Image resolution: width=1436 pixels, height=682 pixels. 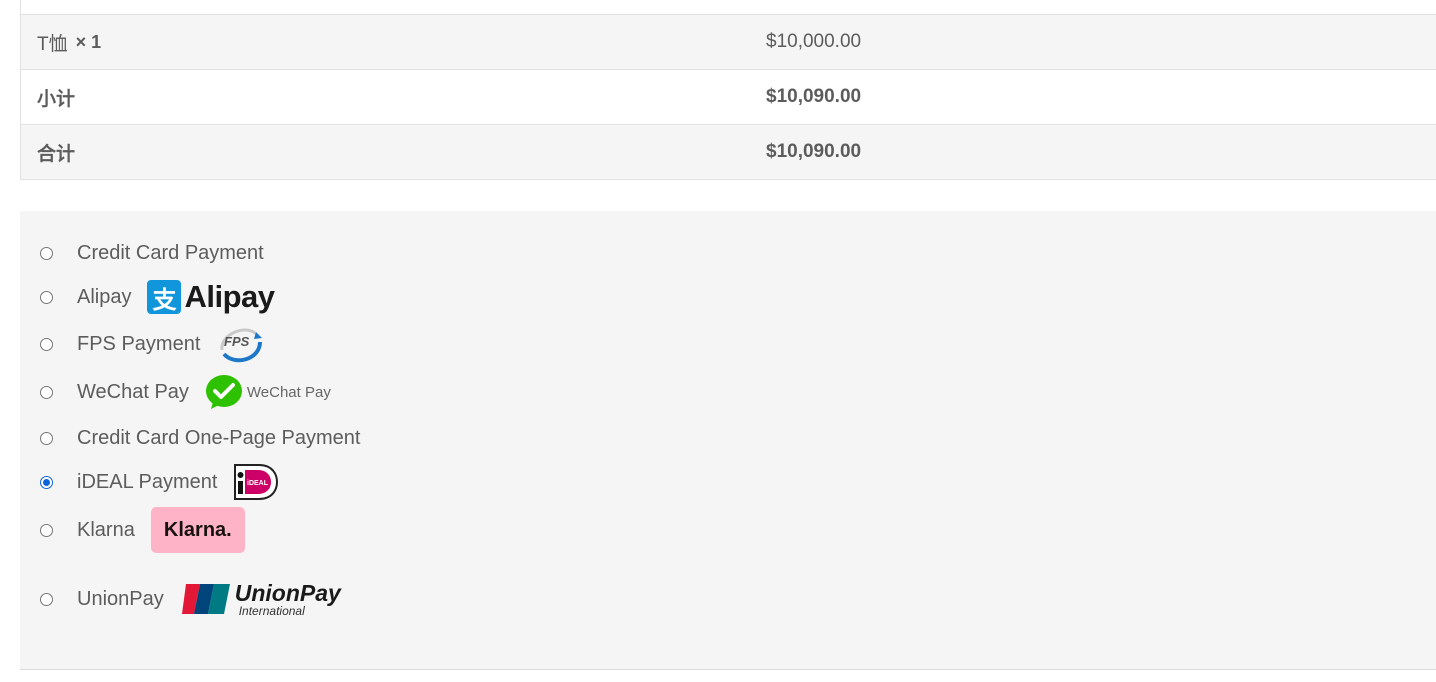 I want to click on alipay-logo-text: Alipay, so click(x=229, y=296).